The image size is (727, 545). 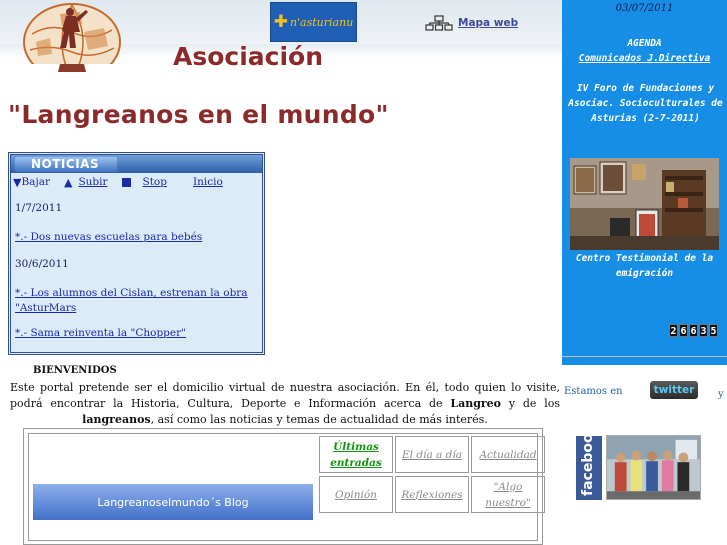 I want to click on up-arrow-icon: ▲, so click(x=68, y=182).